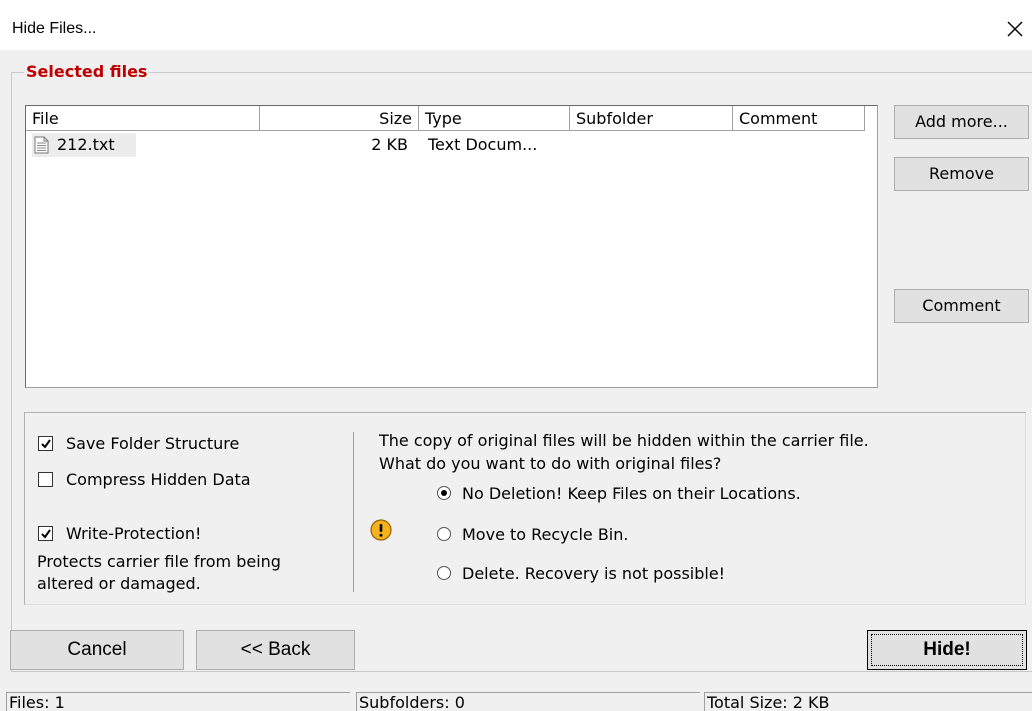 The image size is (1032, 711). What do you see at coordinates (87, 71) in the screenshot?
I see `group-title: Selected files` at bounding box center [87, 71].